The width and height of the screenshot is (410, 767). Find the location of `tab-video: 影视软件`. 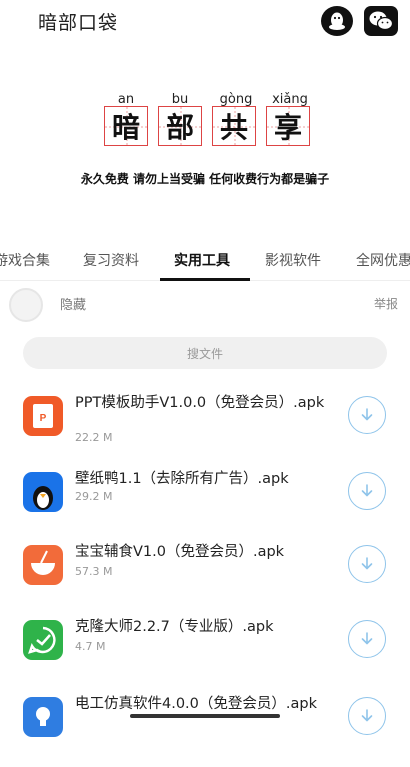

tab-video: 影视软件 is located at coordinates (293, 260).